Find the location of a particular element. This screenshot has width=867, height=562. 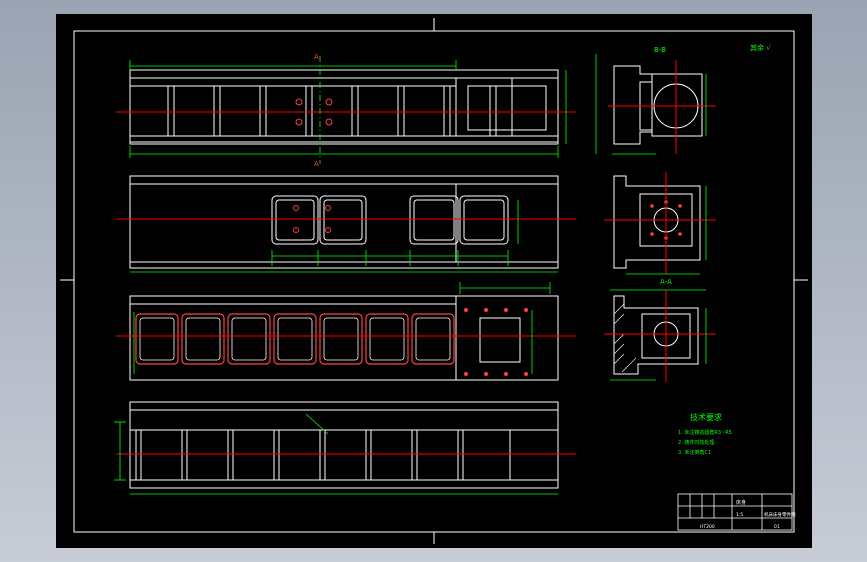

title-block-drawing-title: 机床床身零件图 is located at coordinates (780, 514).